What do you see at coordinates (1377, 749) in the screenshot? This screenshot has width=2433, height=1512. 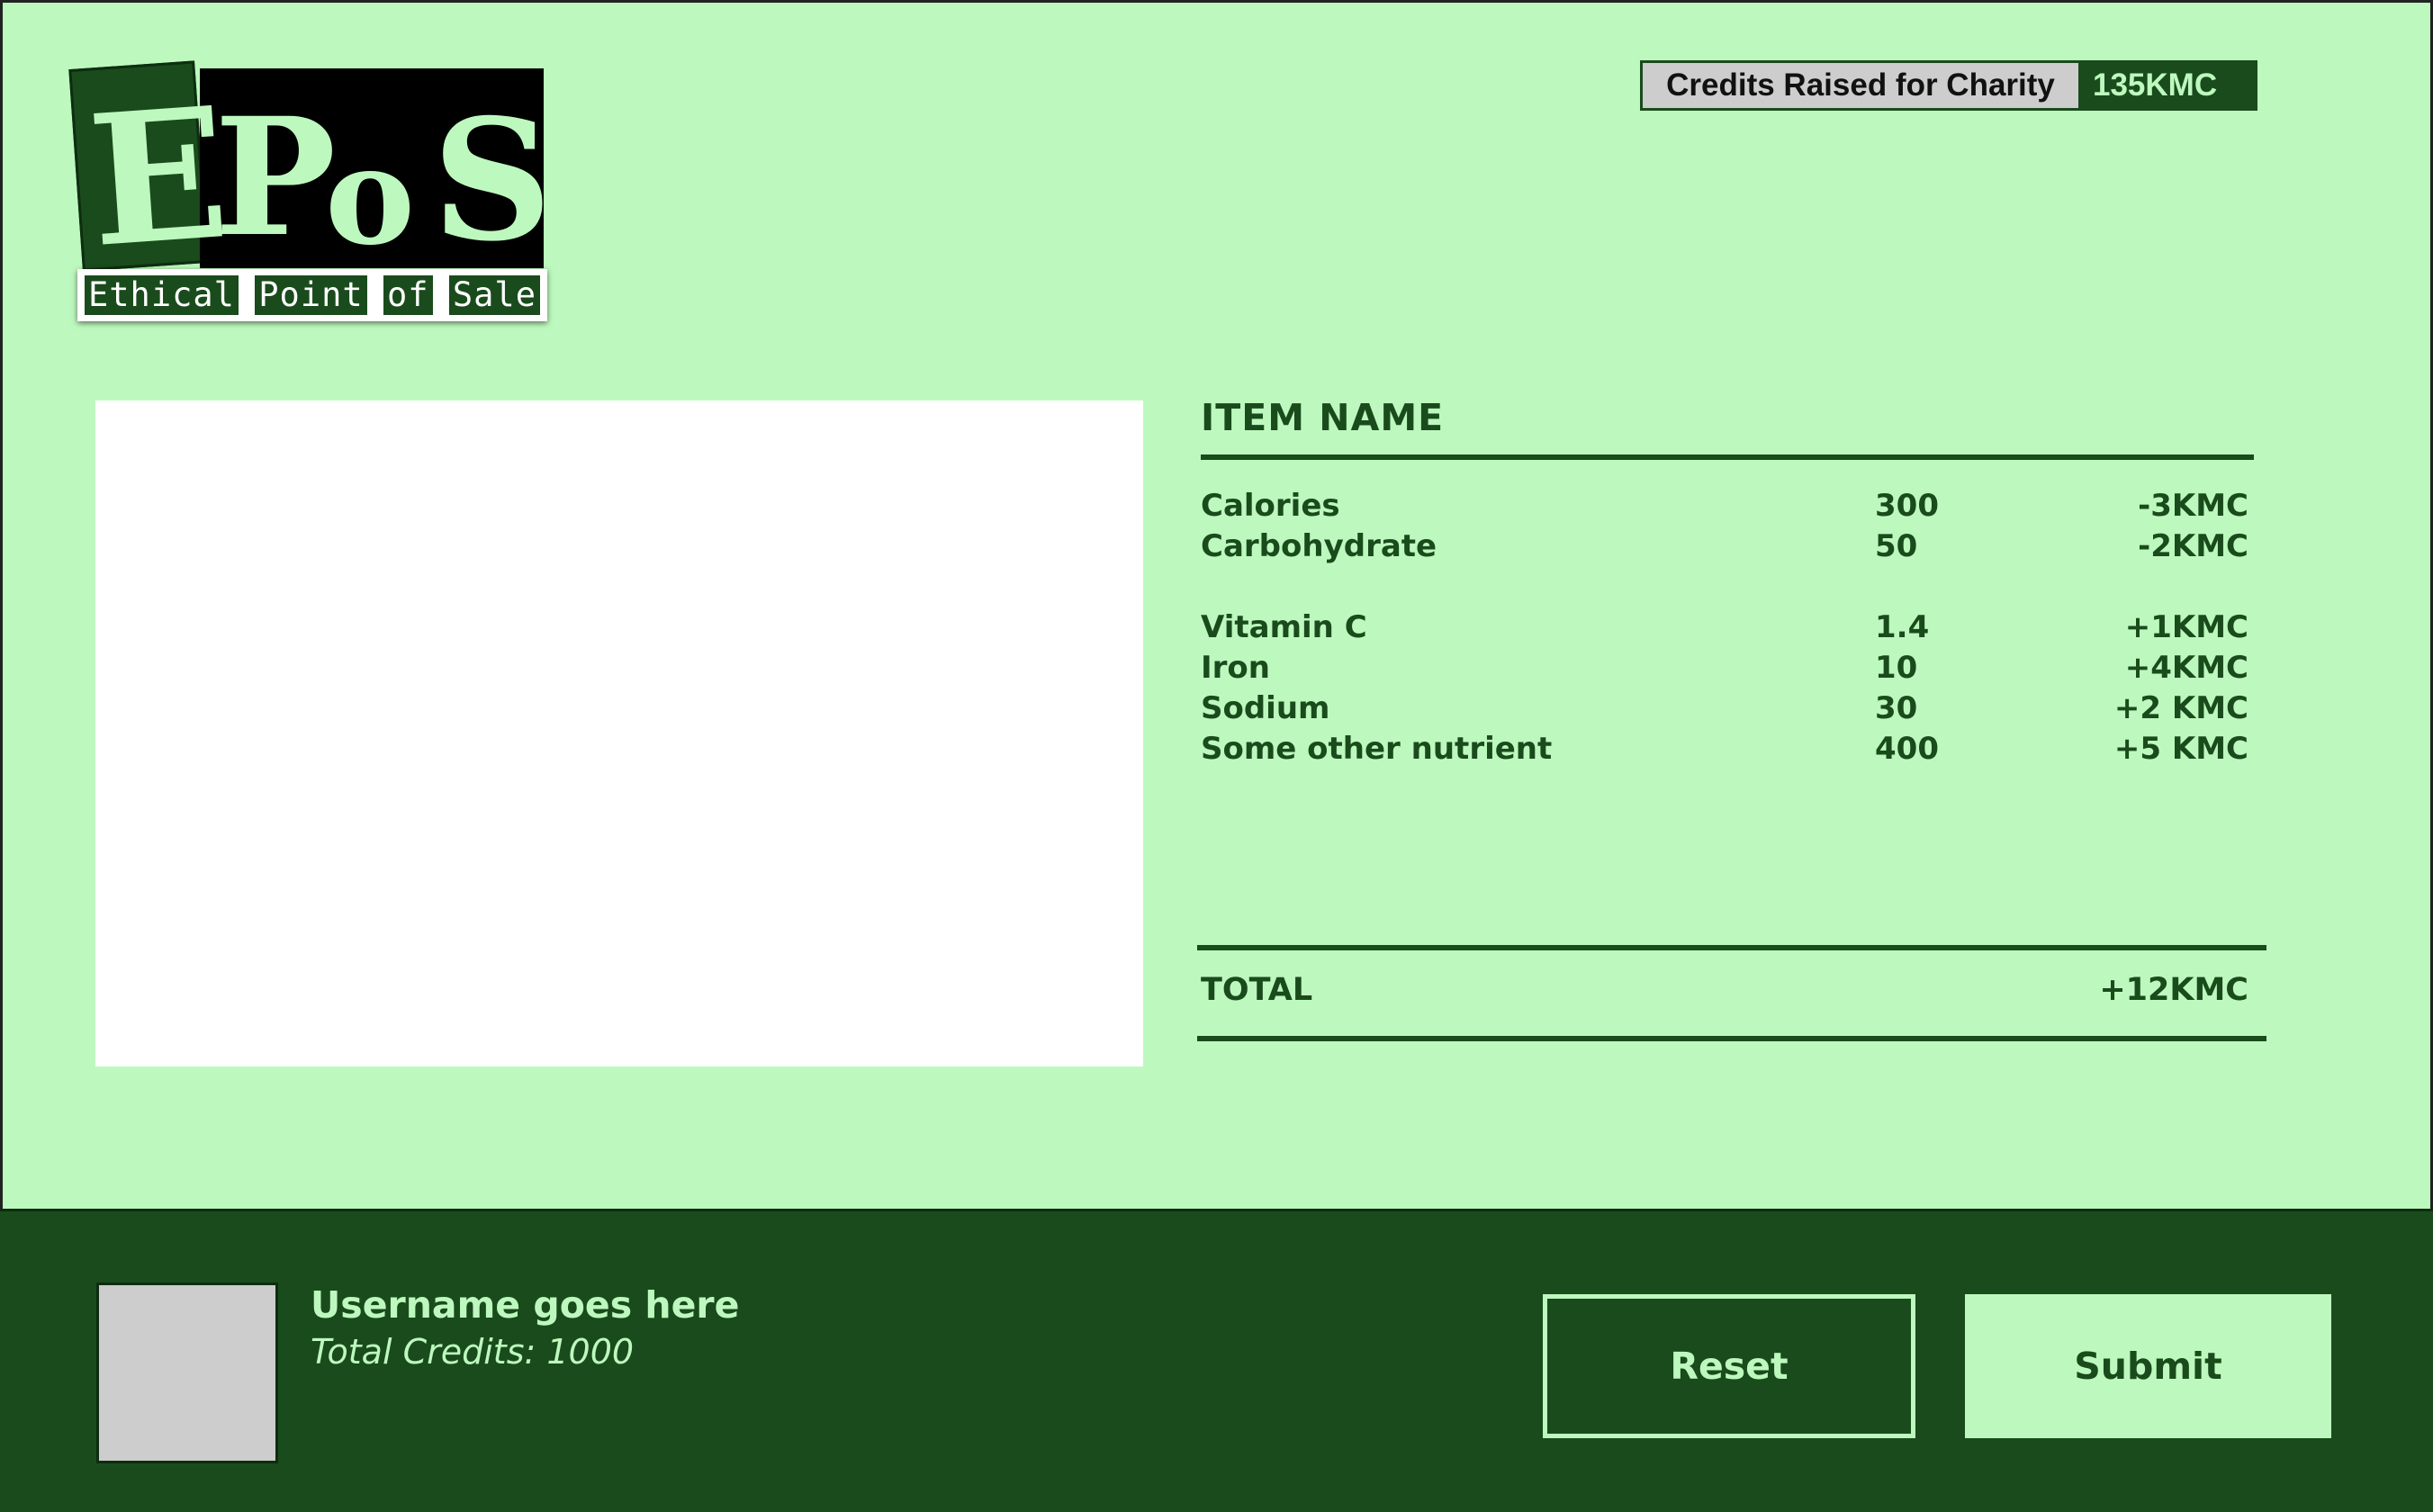 I see `nutrient-name: Some other nutrient` at bounding box center [1377, 749].